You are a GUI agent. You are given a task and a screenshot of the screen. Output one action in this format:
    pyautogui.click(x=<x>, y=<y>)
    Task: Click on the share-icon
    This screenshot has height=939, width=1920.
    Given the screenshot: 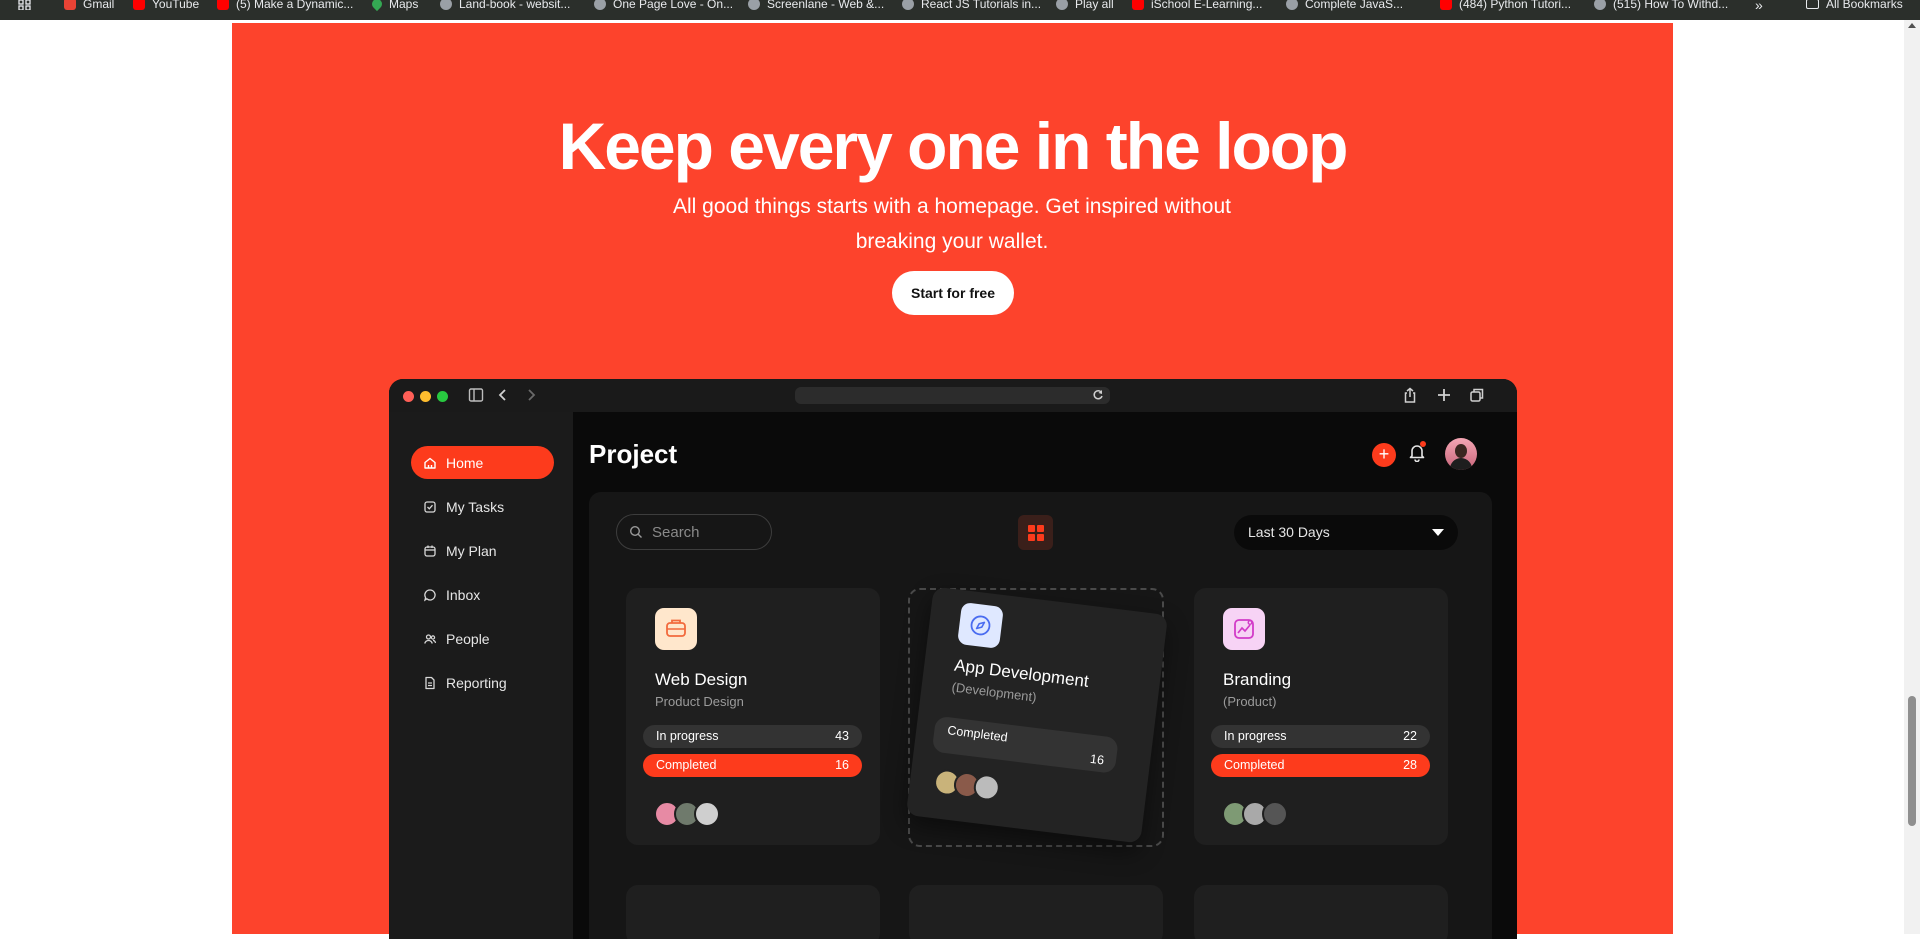 What is the action you would take?
    pyautogui.click(x=1410, y=395)
    